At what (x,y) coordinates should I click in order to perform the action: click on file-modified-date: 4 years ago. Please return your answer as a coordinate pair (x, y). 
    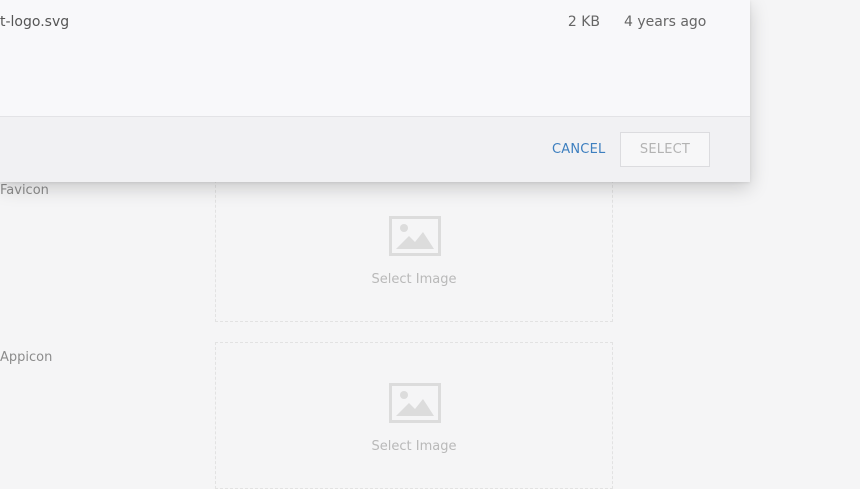
    Looking at the image, I should click on (665, 22).